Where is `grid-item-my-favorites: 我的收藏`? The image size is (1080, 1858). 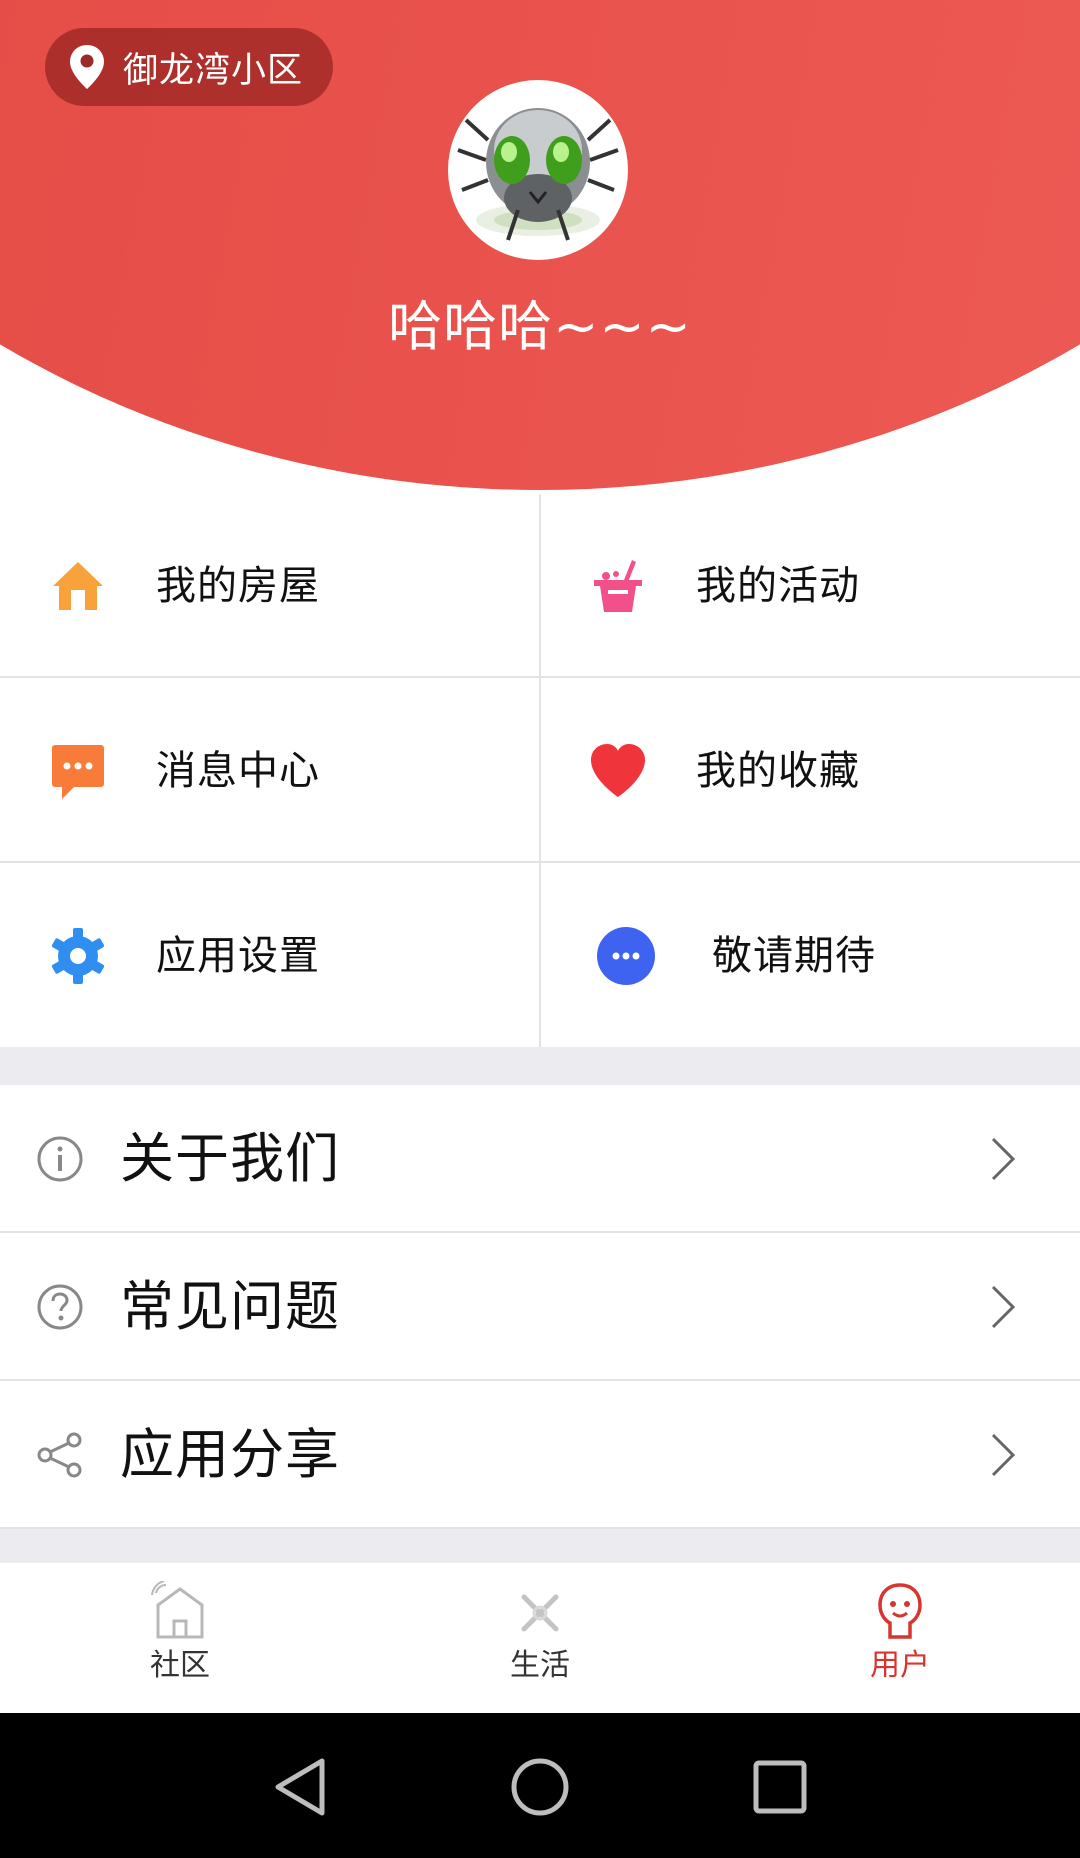 grid-item-my-favorites: 我的收藏 is located at coordinates (810, 771).